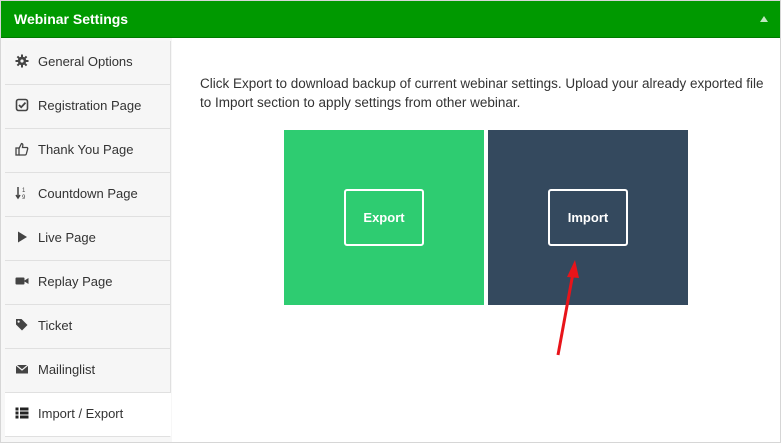  I want to click on sidebar-item-label: Live Page, so click(67, 237).